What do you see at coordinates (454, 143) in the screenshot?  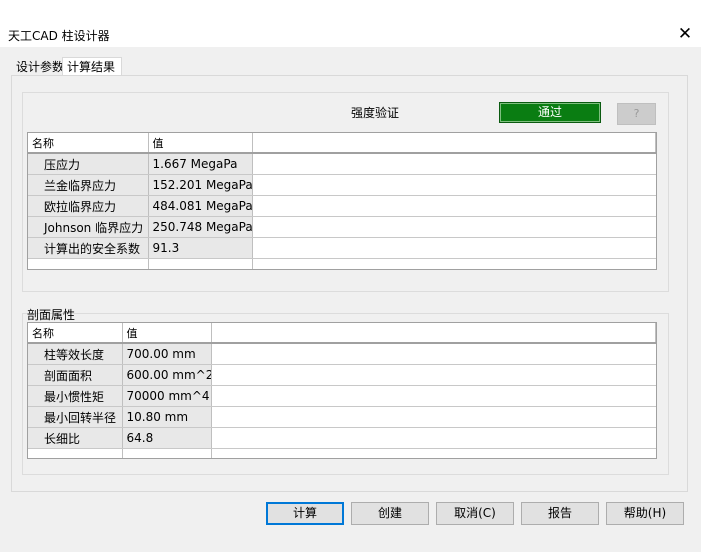 I see `results-header-empty` at bounding box center [454, 143].